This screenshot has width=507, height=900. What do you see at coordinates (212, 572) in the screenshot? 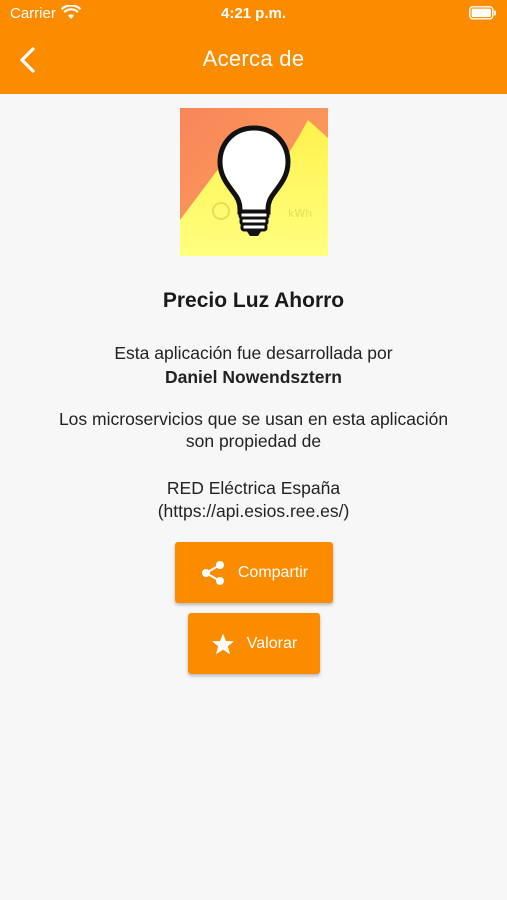
I see `share-icon` at bounding box center [212, 572].